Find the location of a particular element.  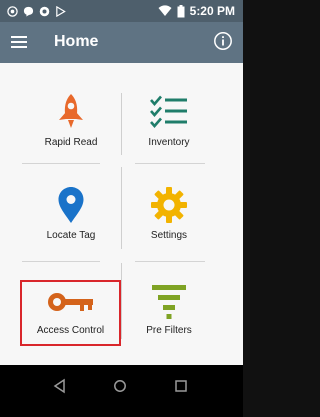

tile-inventory: Inventory is located at coordinates (169, 127).